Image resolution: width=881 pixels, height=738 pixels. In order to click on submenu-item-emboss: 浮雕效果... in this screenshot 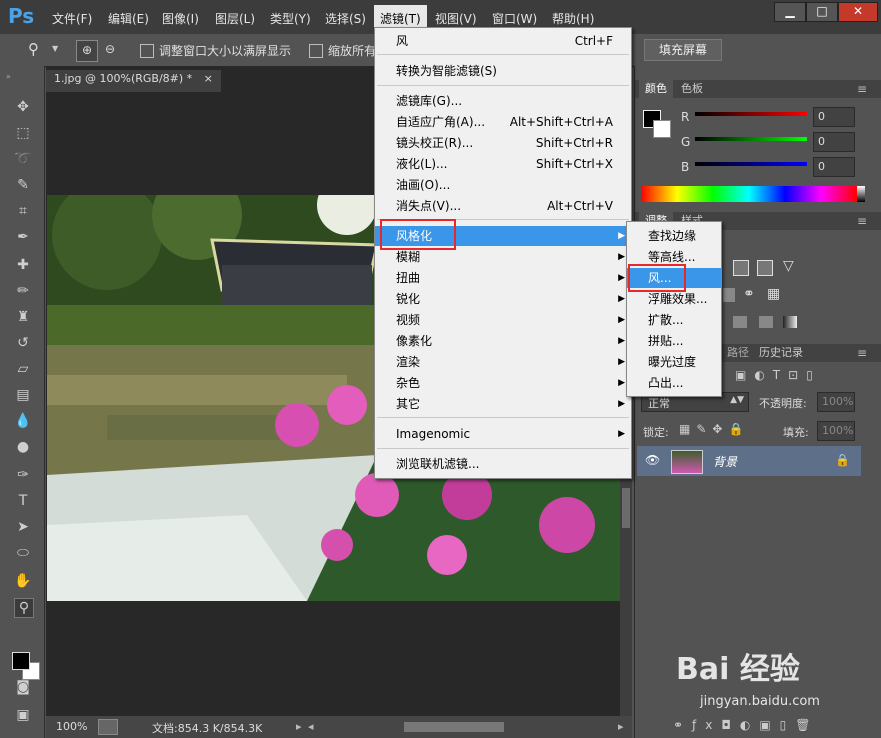, I will do `click(674, 299)`.